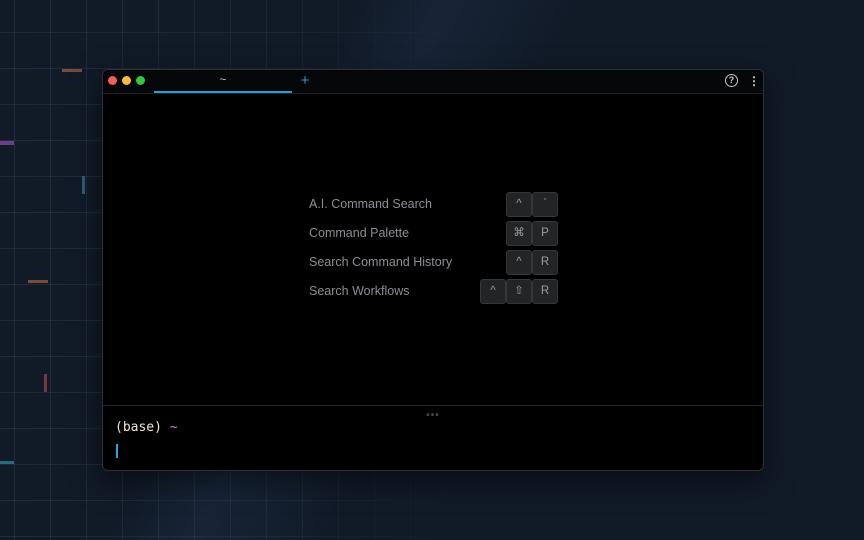 Image resolution: width=864 pixels, height=540 pixels. I want to click on tab-title: ~, so click(223, 81).